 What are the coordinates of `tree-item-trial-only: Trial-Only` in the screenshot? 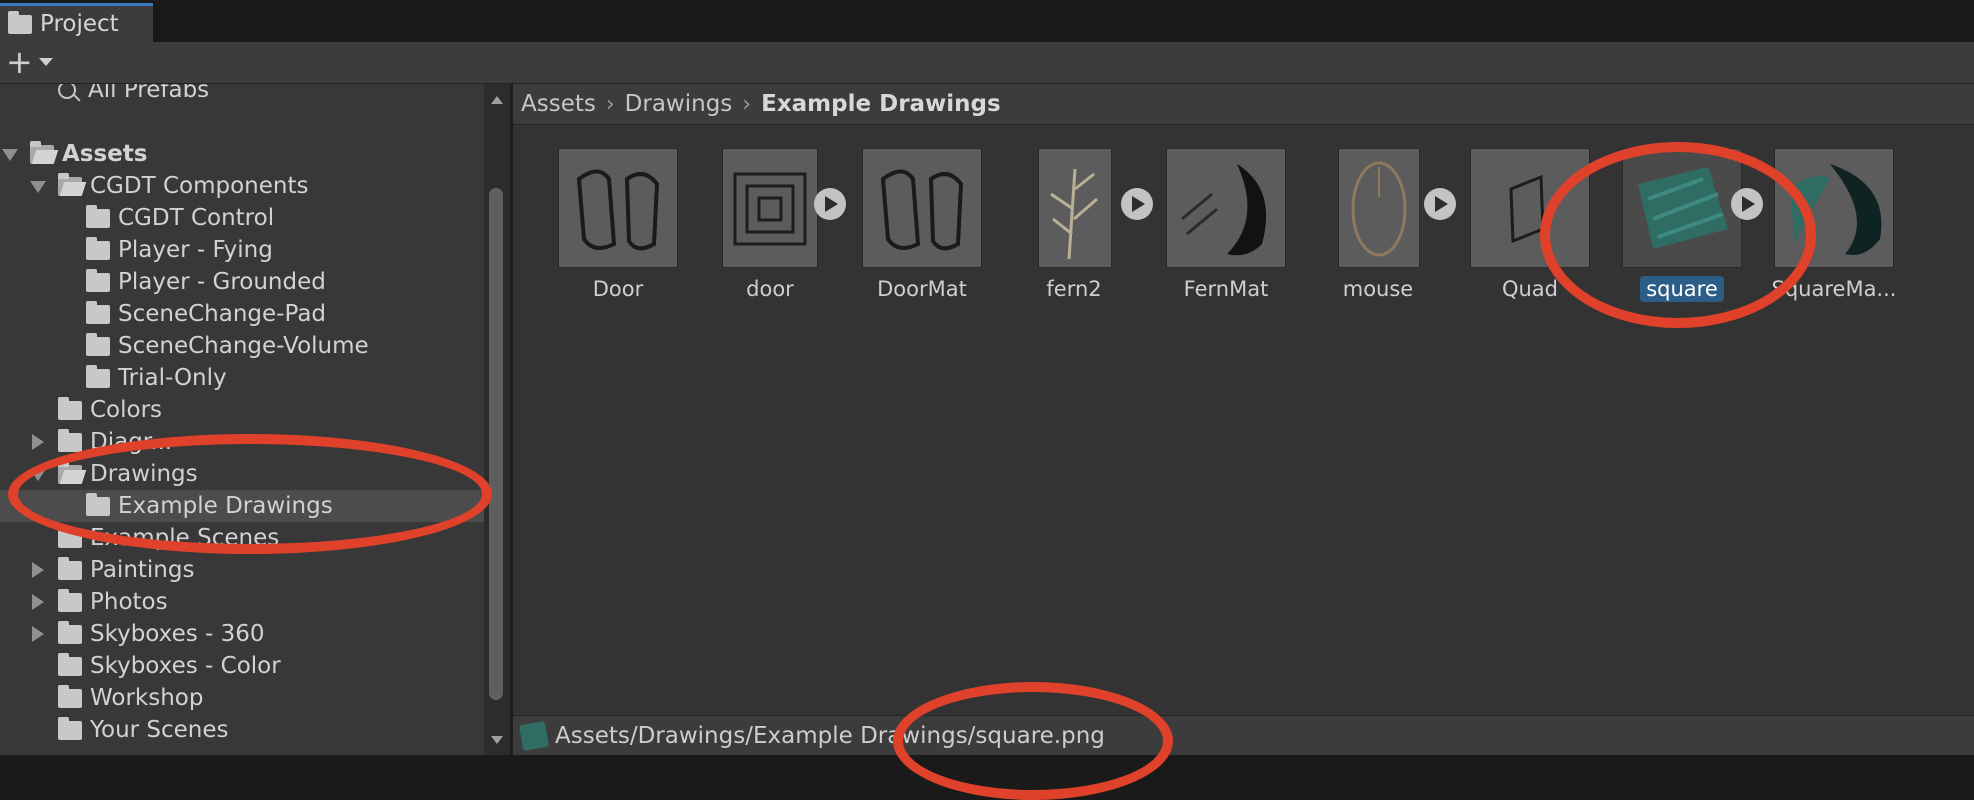 It's located at (242, 378).